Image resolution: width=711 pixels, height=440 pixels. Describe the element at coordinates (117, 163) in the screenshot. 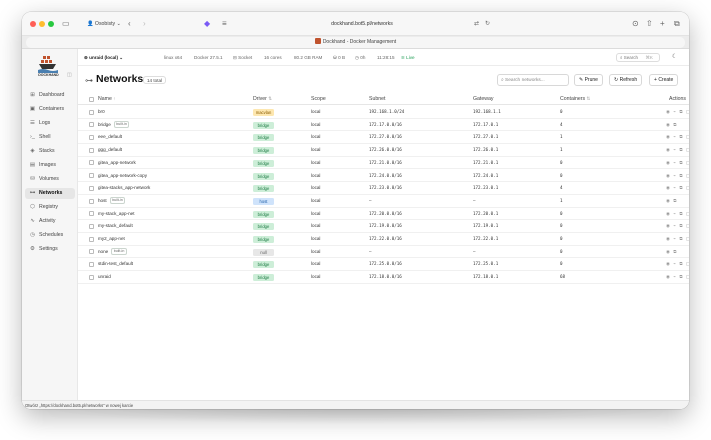

I see `network-name: gitea_app-network` at that location.